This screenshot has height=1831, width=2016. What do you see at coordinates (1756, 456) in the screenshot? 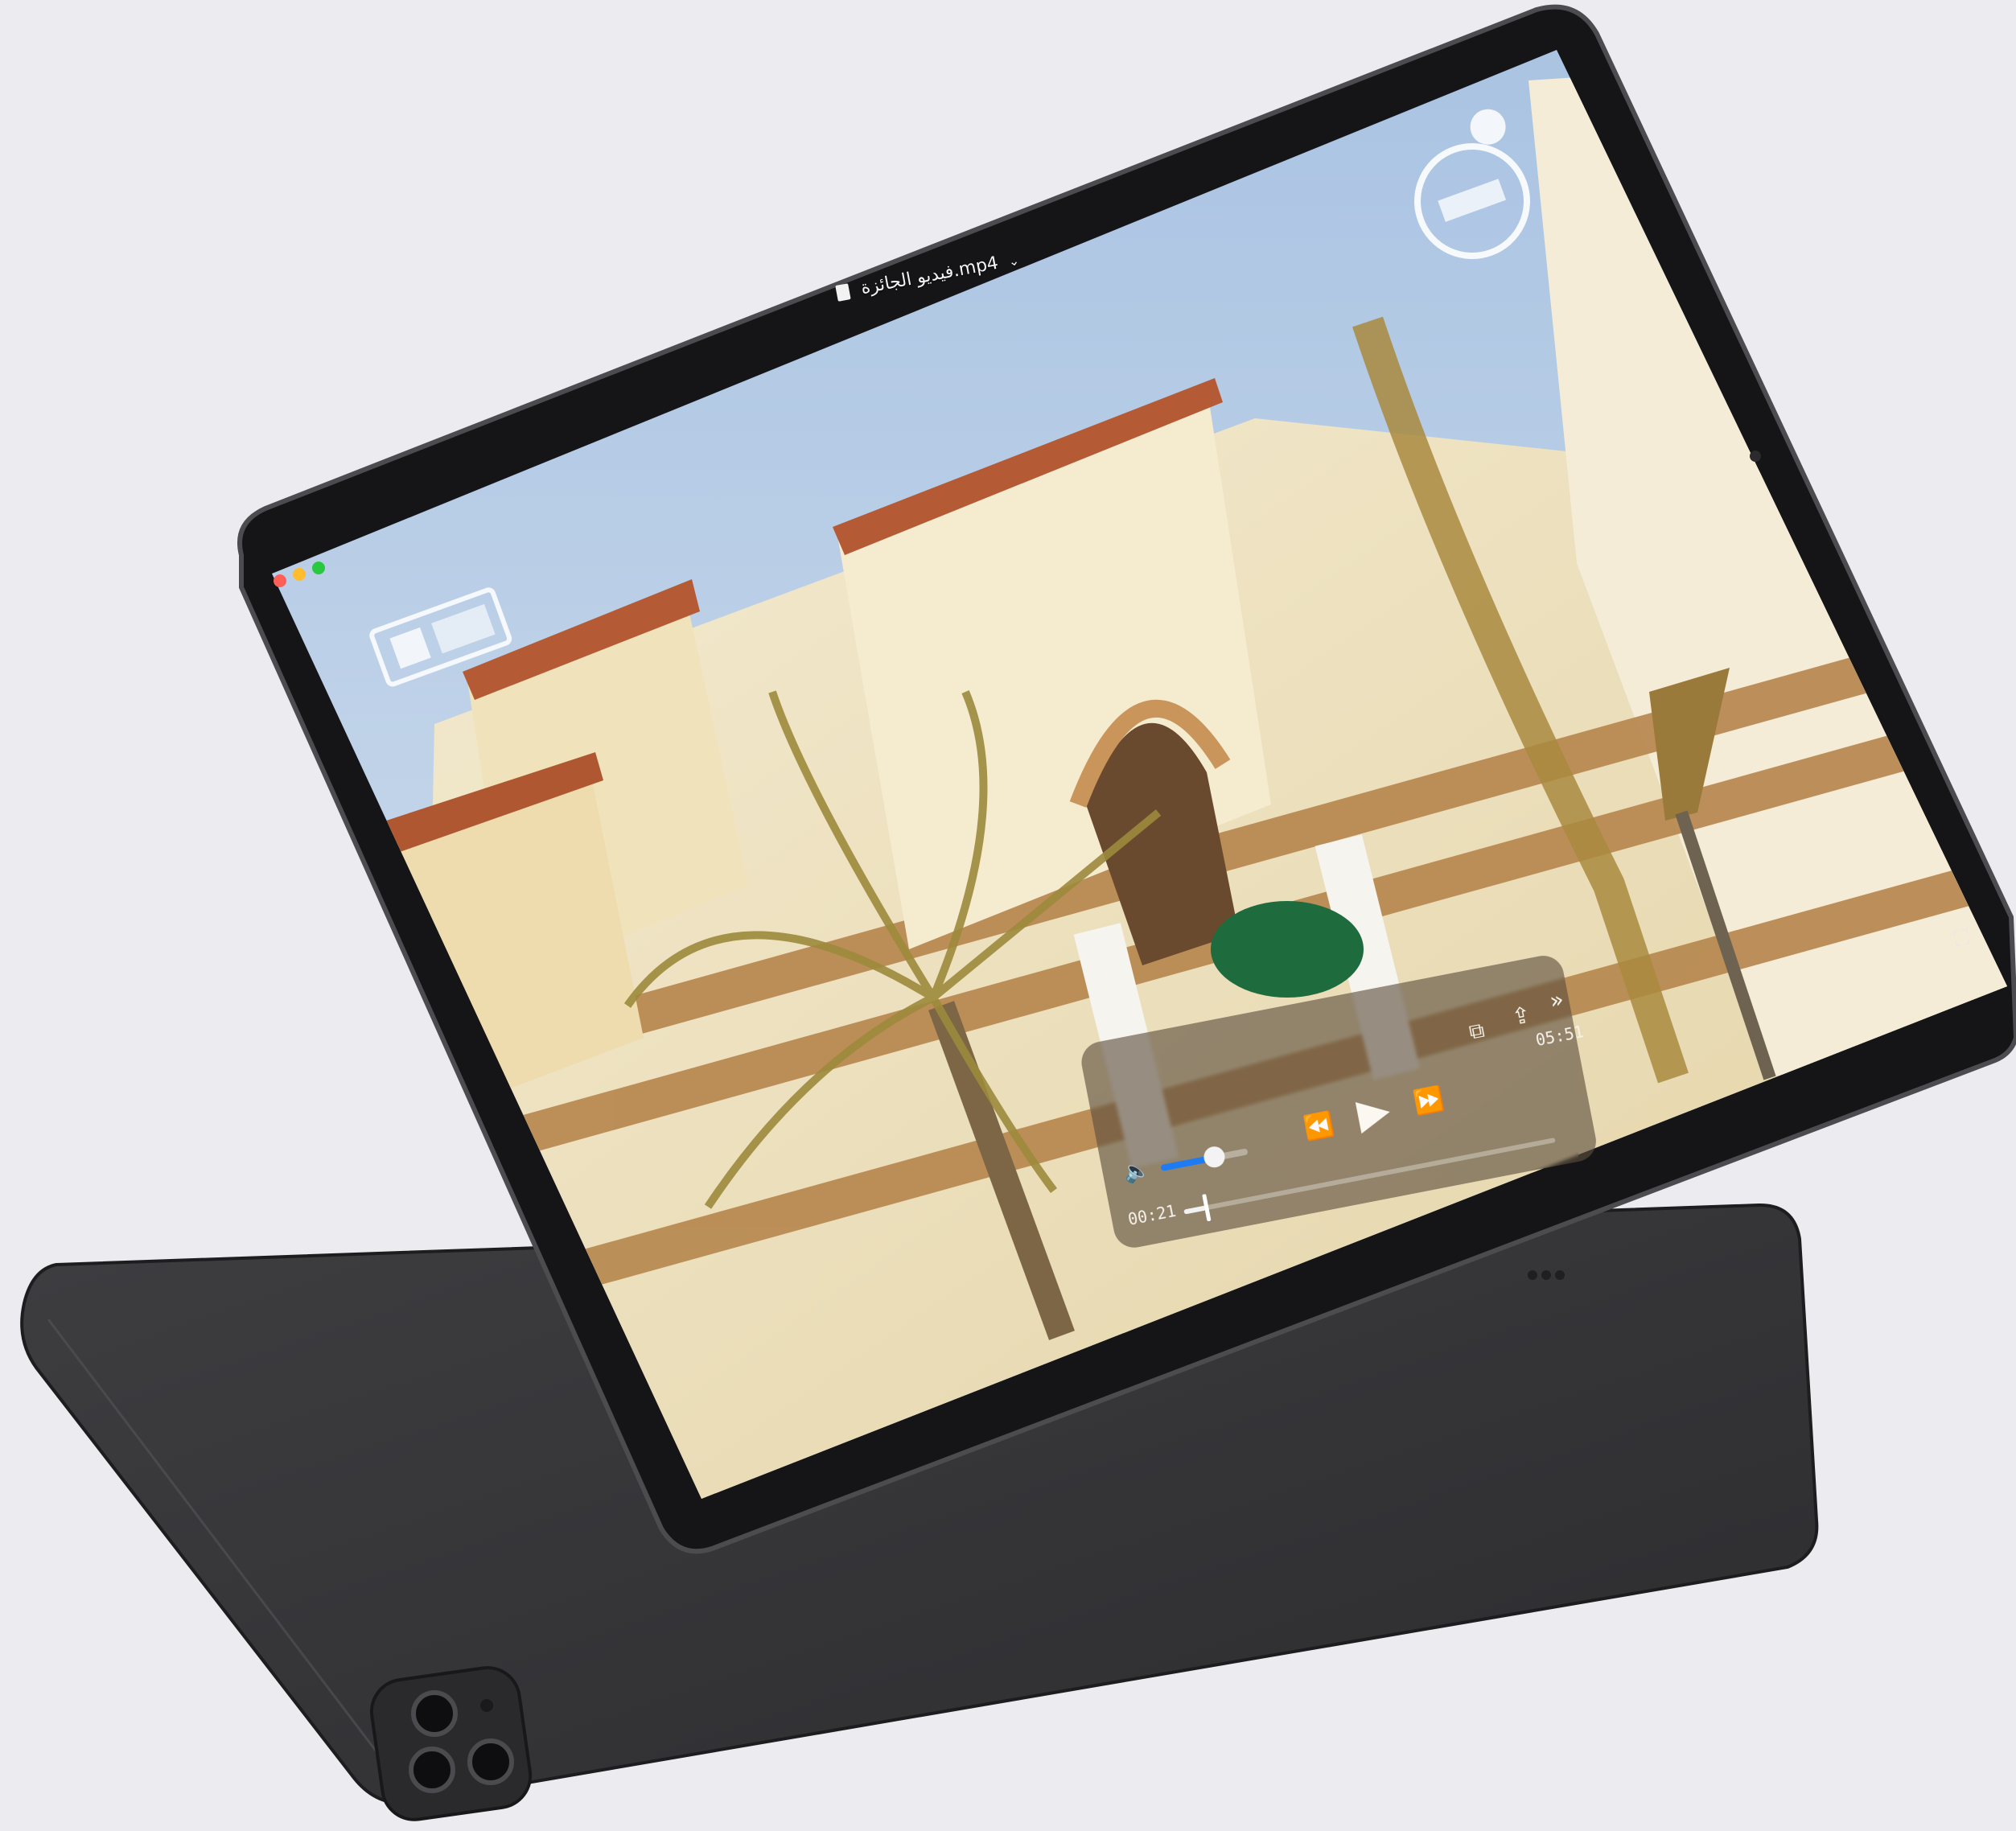
I see `front-camera` at bounding box center [1756, 456].